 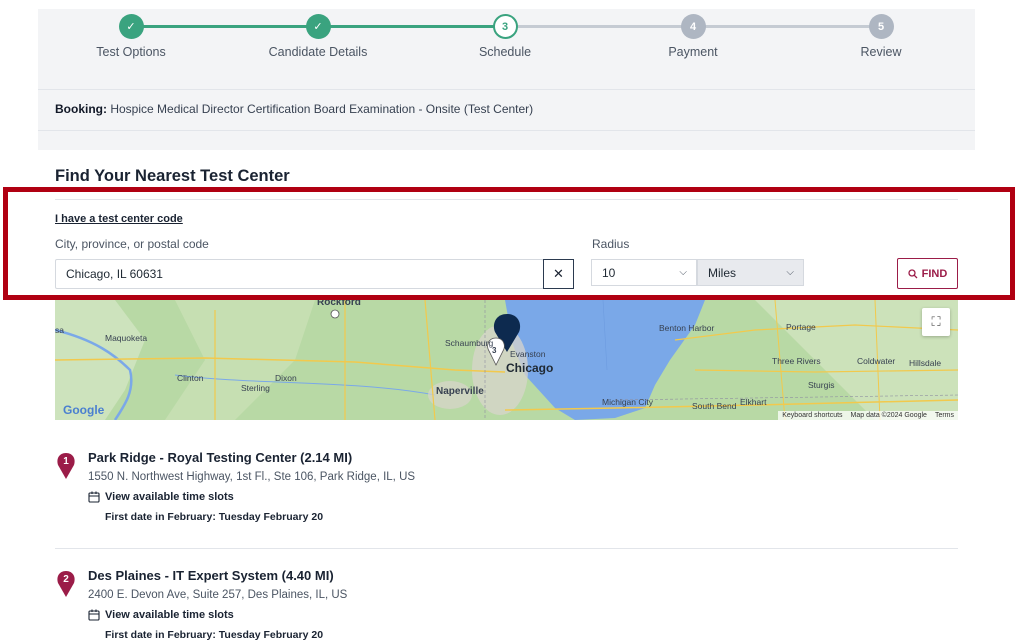 I want to click on map-data-credit: Map data ©2024 Google, so click(x=888, y=415).